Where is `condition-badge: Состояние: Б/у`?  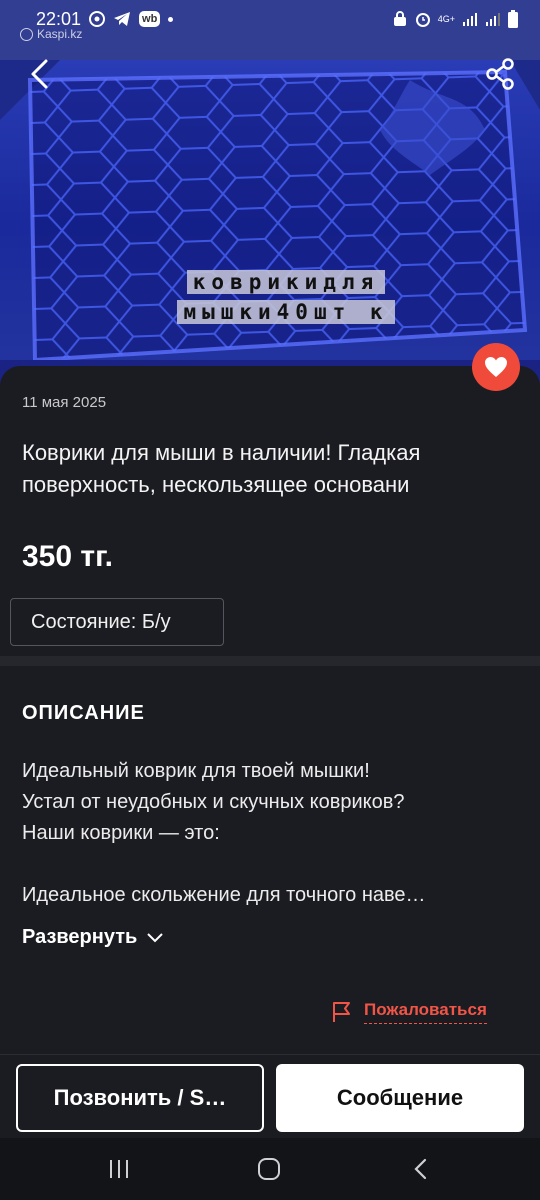 condition-badge: Состояние: Б/у is located at coordinates (117, 622).